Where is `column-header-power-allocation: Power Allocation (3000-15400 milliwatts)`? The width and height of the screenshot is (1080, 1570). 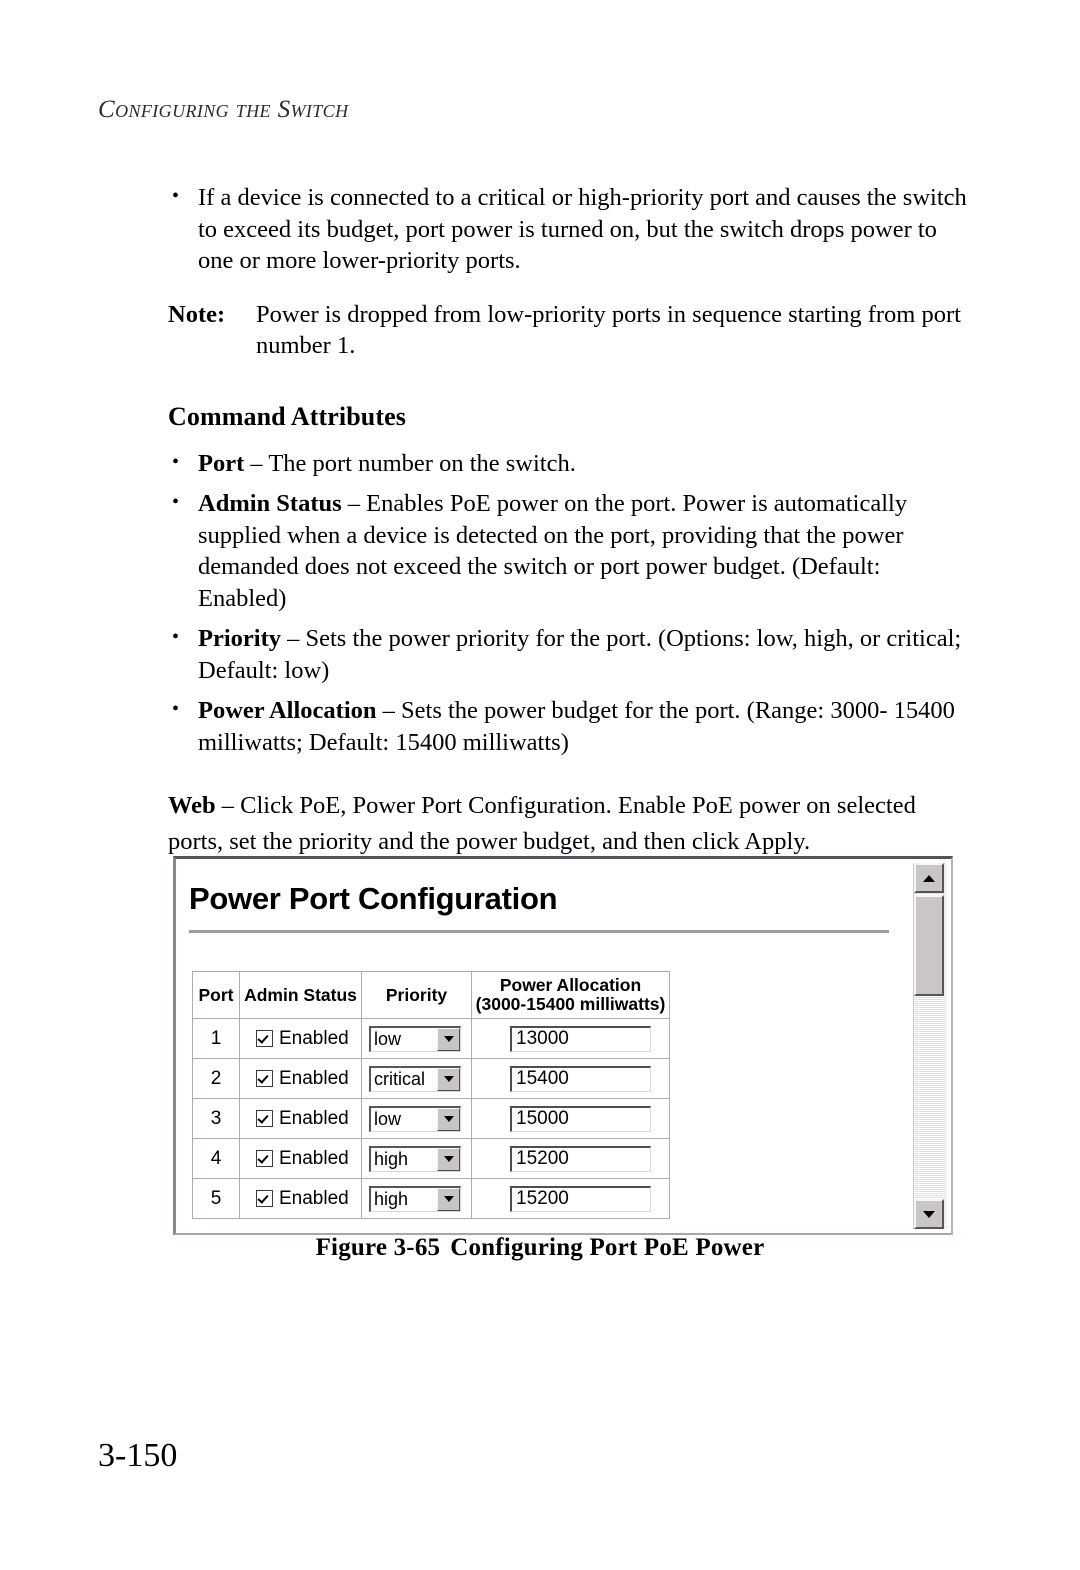 column-header-power-allocation: Power Allocation (3000-15400 milliwatts) is located at coordinates (570, 995).